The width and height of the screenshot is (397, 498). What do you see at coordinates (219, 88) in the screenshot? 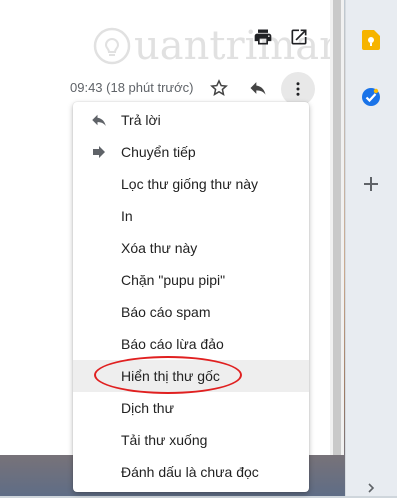
I see `star-icon` at bounding box center [219, 88].